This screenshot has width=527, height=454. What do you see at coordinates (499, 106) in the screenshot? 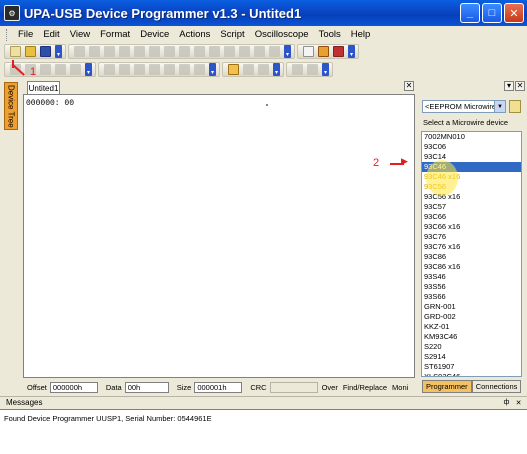
I see `chevron-down-icon: ▼` at bounding box center [499, 106].